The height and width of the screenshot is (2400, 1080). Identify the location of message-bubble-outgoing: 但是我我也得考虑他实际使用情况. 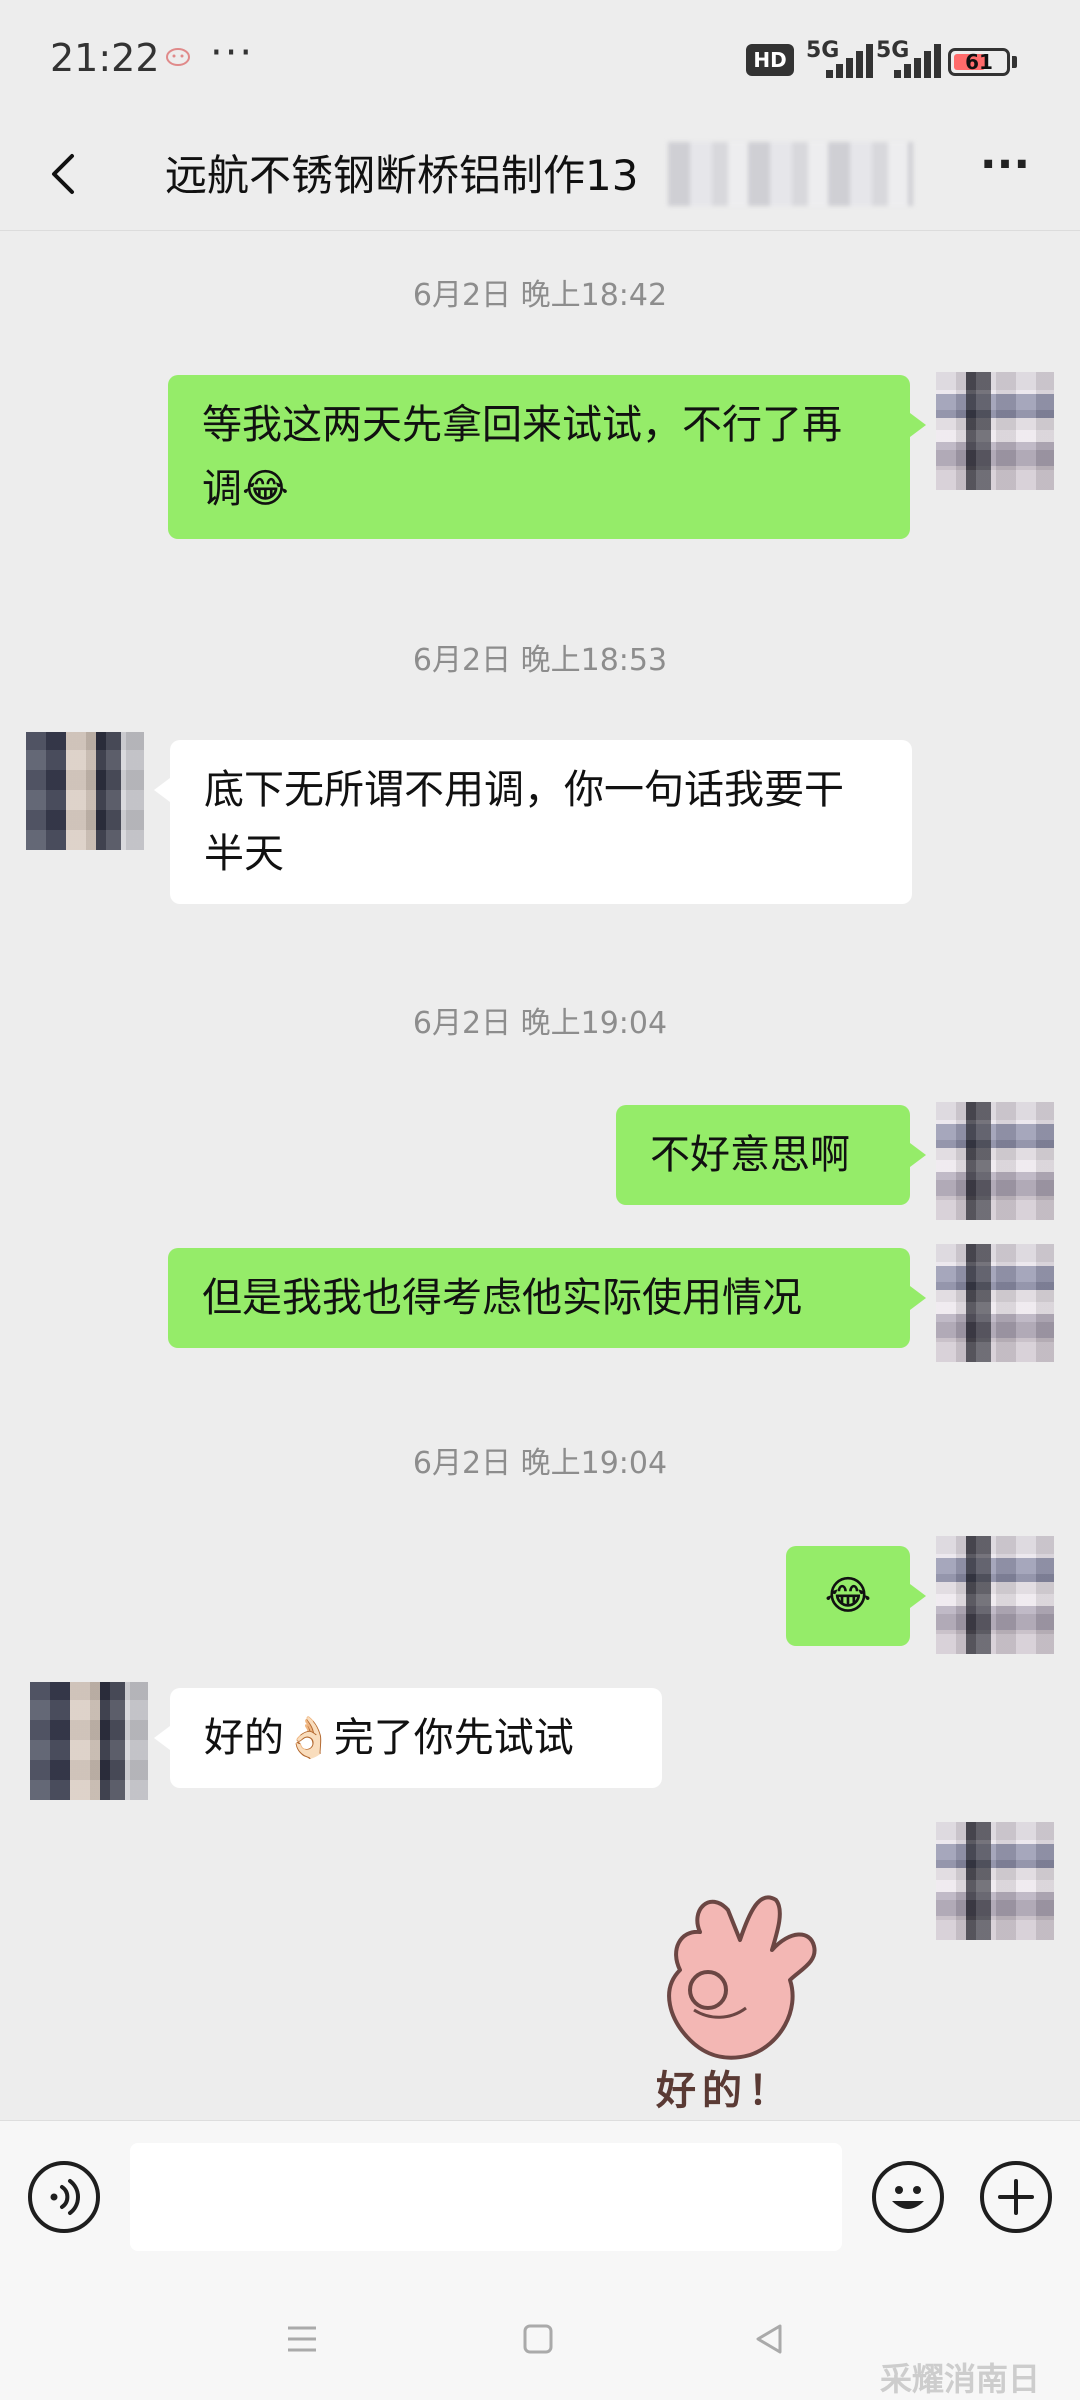
(547, 1298).